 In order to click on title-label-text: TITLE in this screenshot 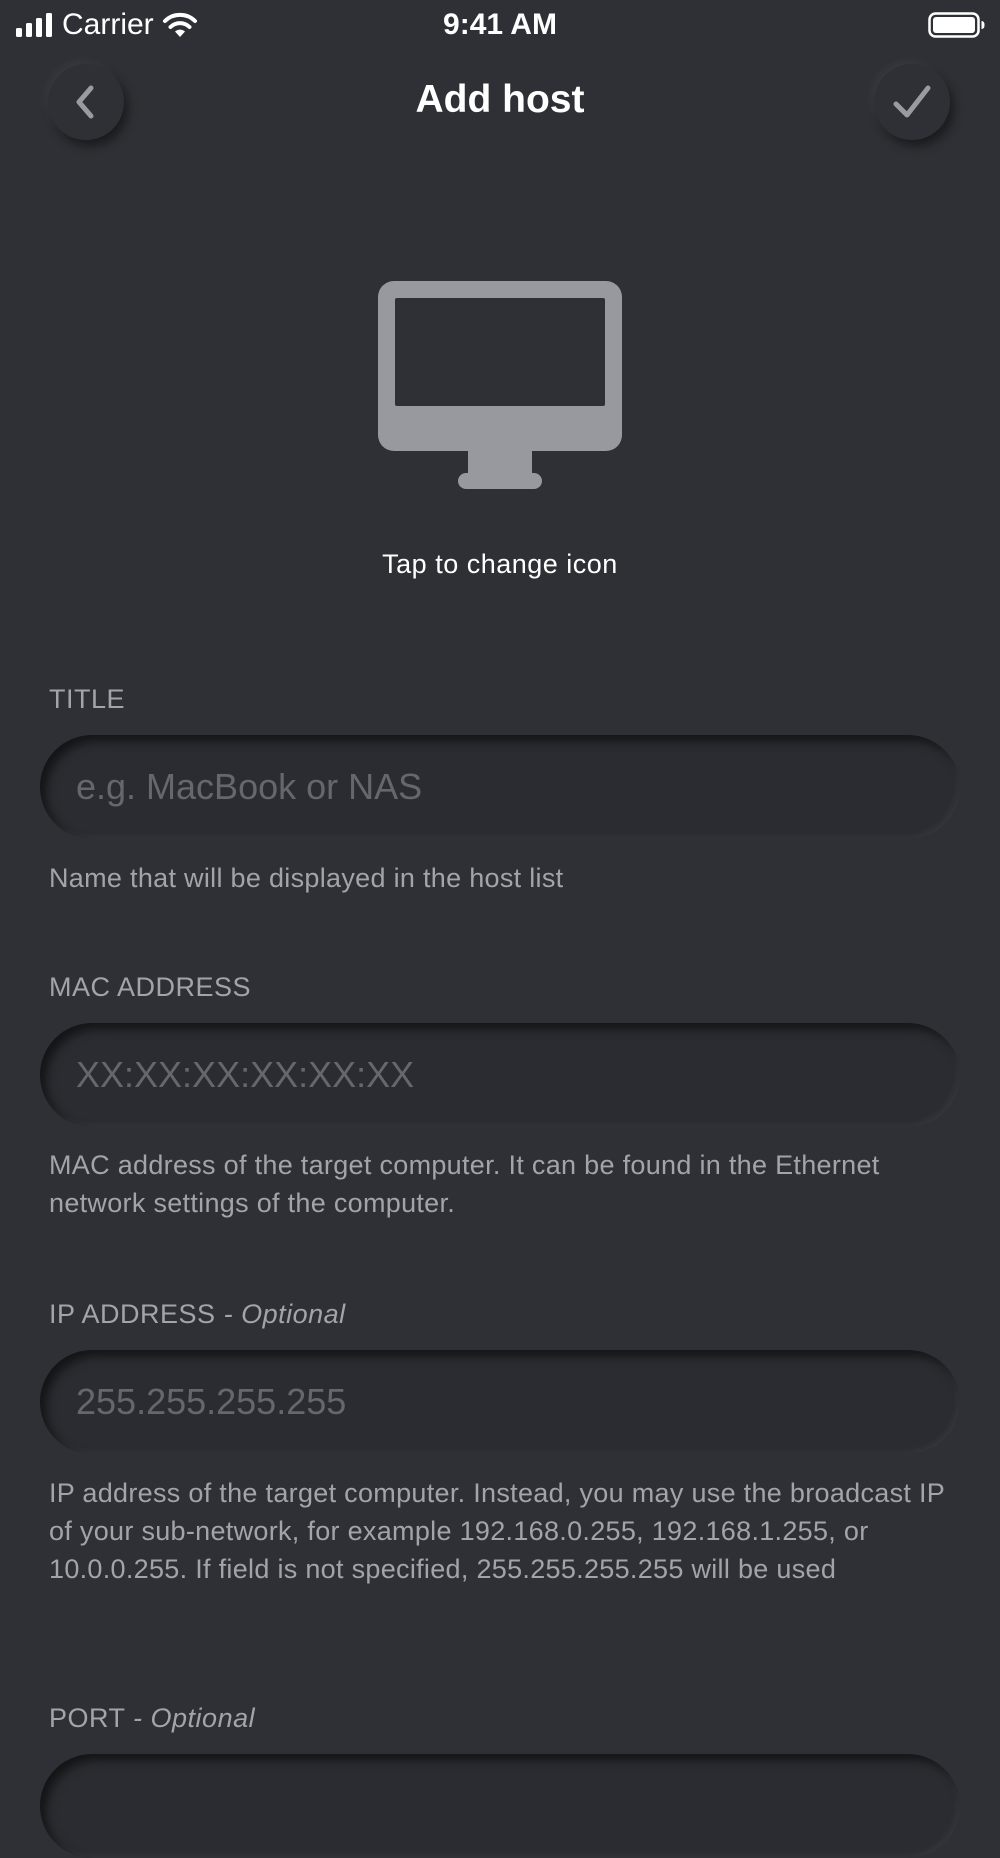, I will do `click(87, 699)`.